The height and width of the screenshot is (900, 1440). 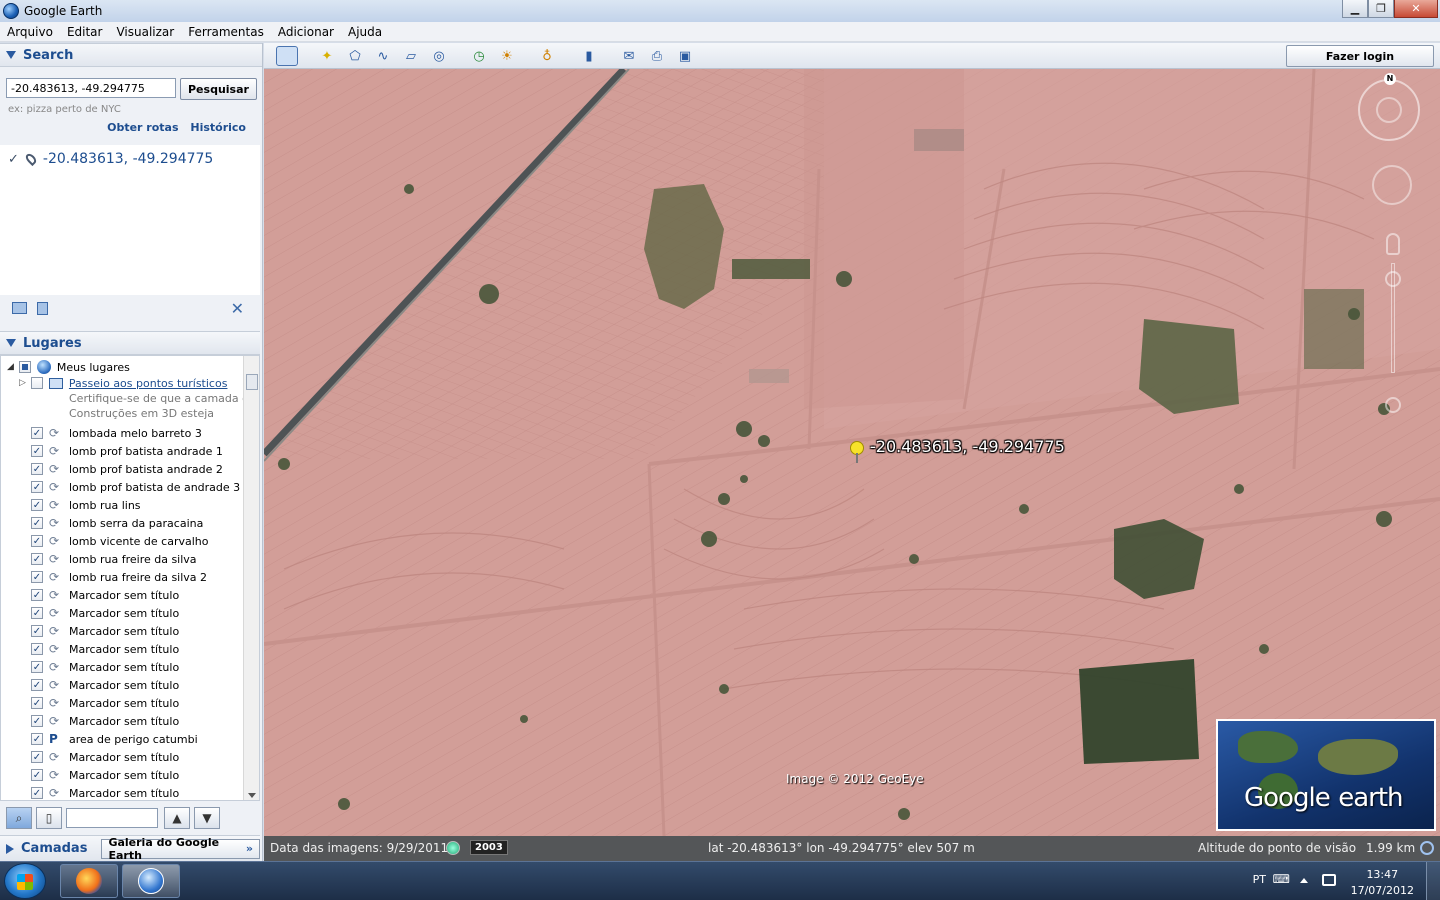 What do you see at coordinates (1382, 883) in the screenshot?
I see `clock: 13:47 17/07/2012` at bounding box center [1382, 883].